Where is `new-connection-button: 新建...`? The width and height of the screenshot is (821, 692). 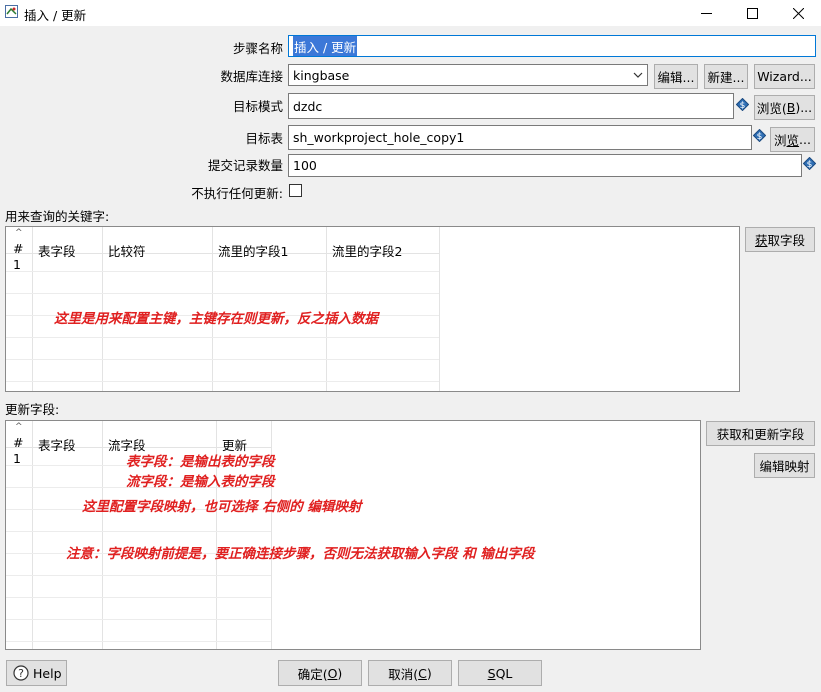 new-connection-button: 新建... is located at coordinates (726, 76).